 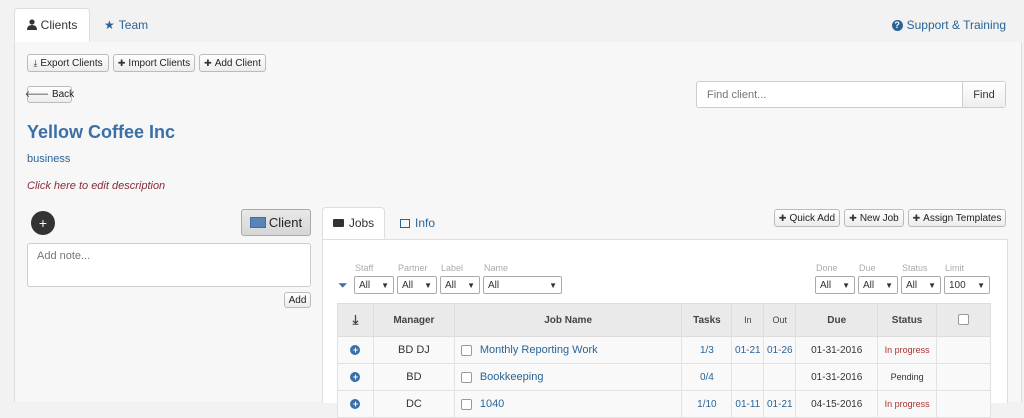 I want to click on new-job-label: New Job, so click(x=879, y=218).